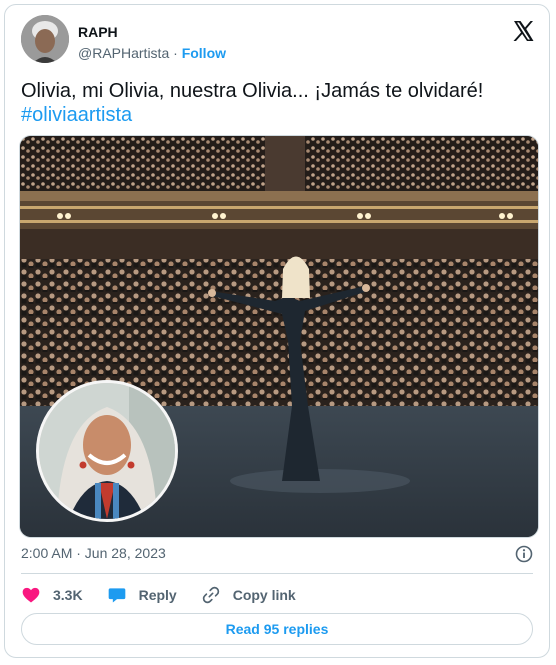 Image resolution: width=556 pixels, height=665 pixels. Describe the element at coordinates (523, 31) in the screenshot. I see `x-logo-icon` at that location.